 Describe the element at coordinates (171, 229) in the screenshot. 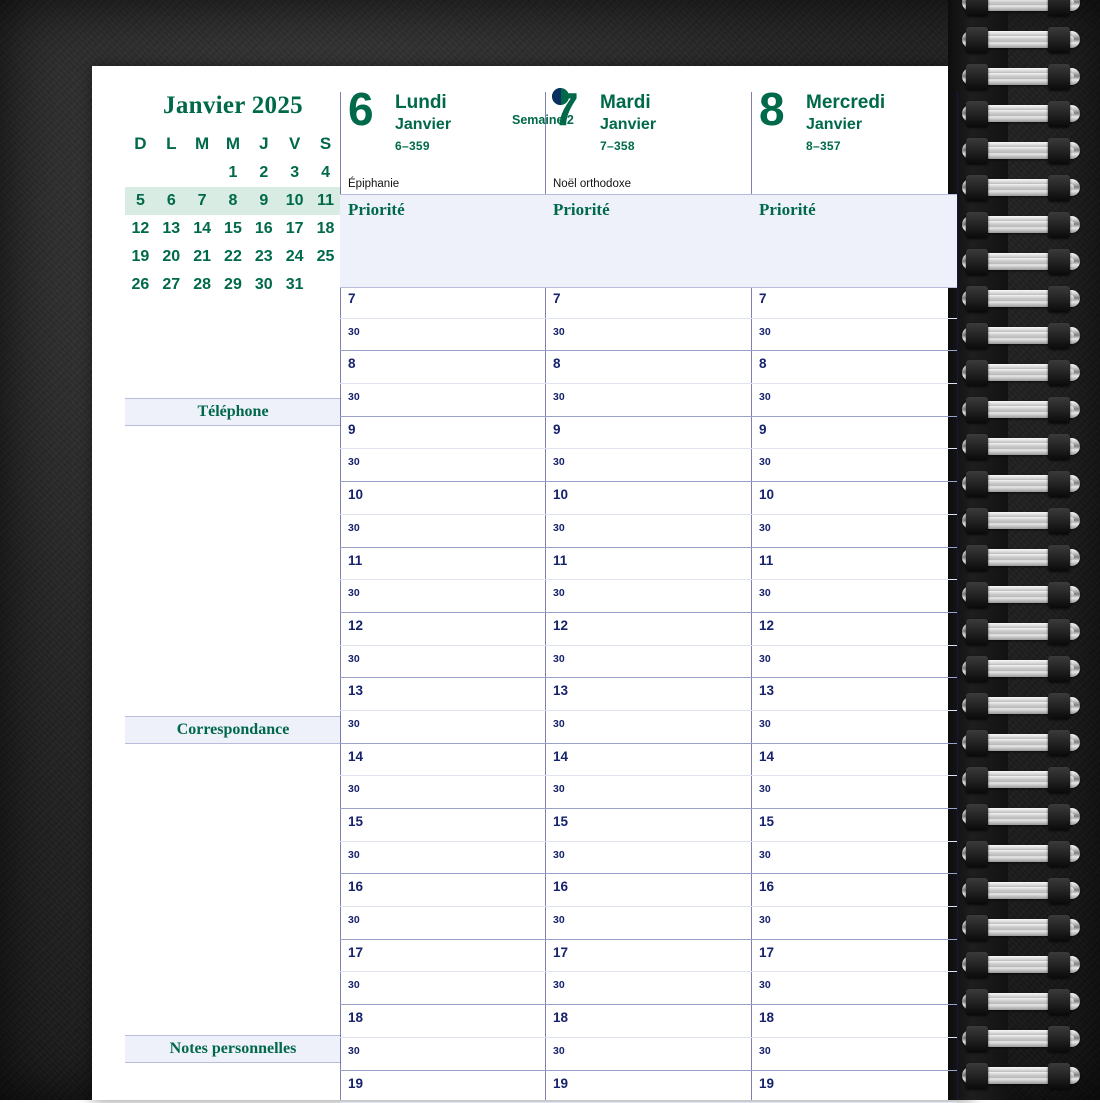

I see `mini-calendar-day: 13` at that location.